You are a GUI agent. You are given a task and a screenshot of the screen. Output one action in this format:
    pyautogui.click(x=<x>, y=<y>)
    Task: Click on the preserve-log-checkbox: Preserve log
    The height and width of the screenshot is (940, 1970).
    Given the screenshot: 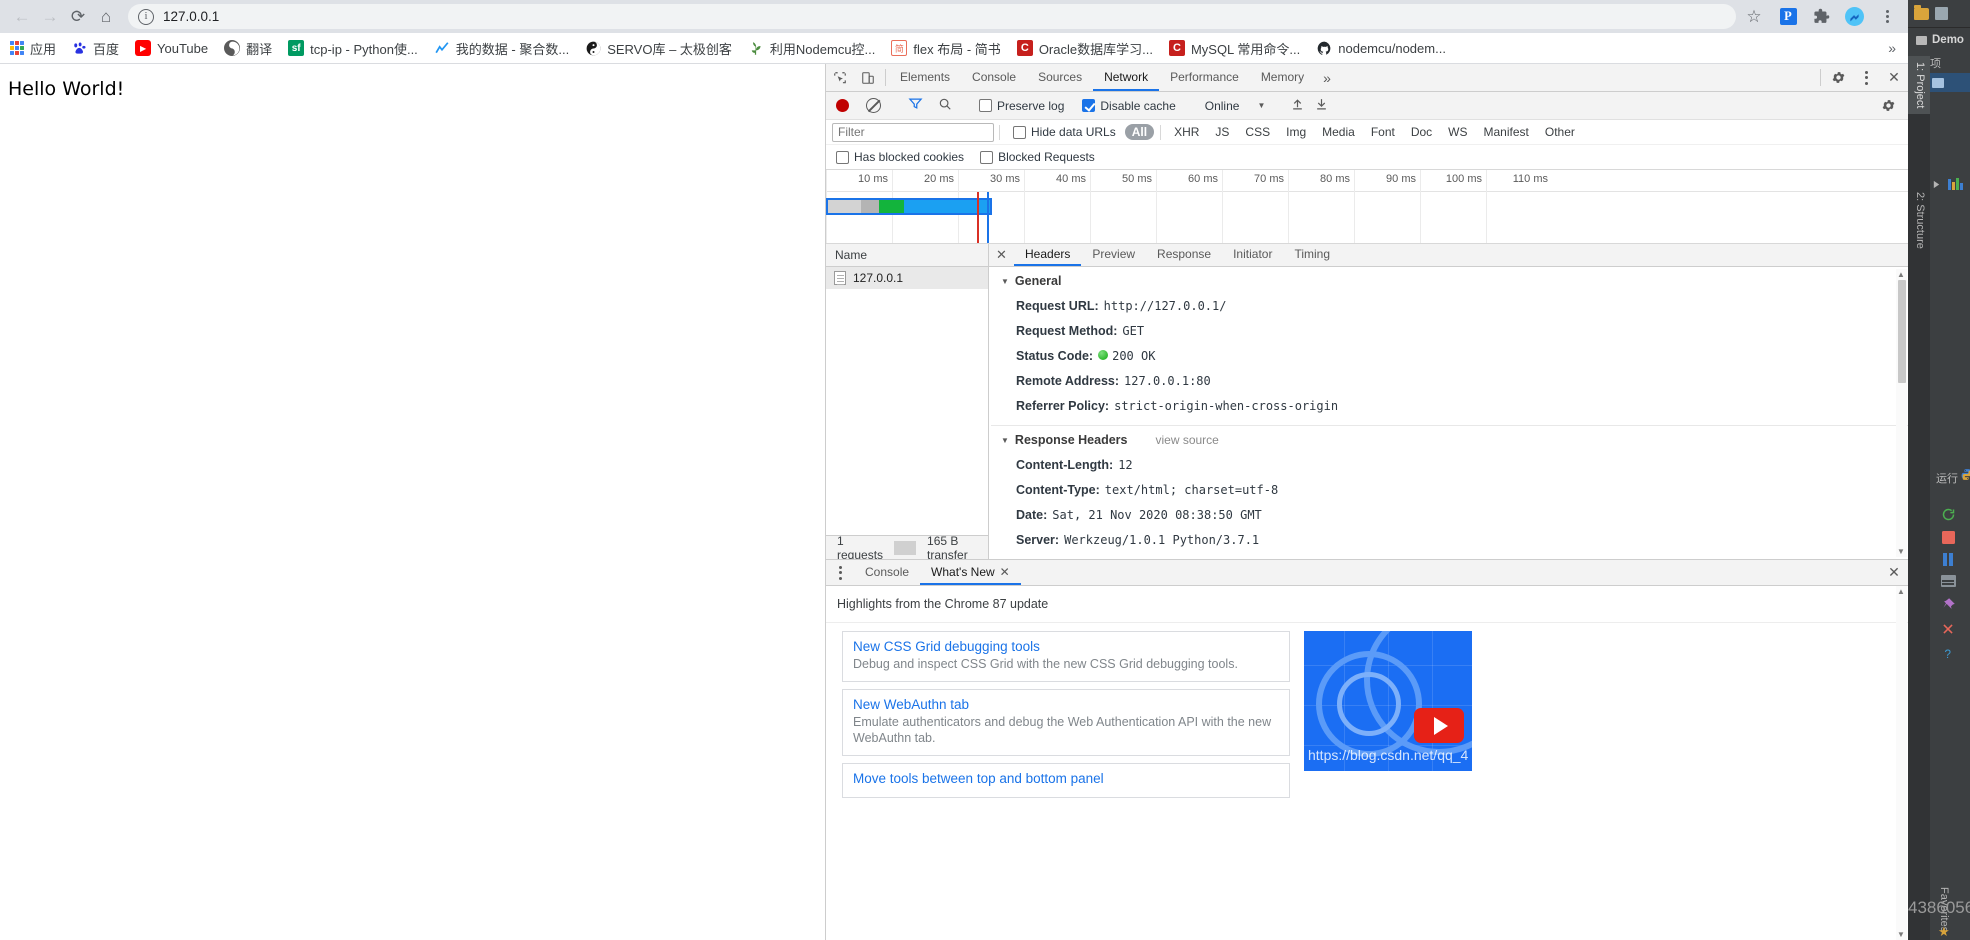 What is the action you would take?
    pyautogui.click(x=1021, y=106)
    